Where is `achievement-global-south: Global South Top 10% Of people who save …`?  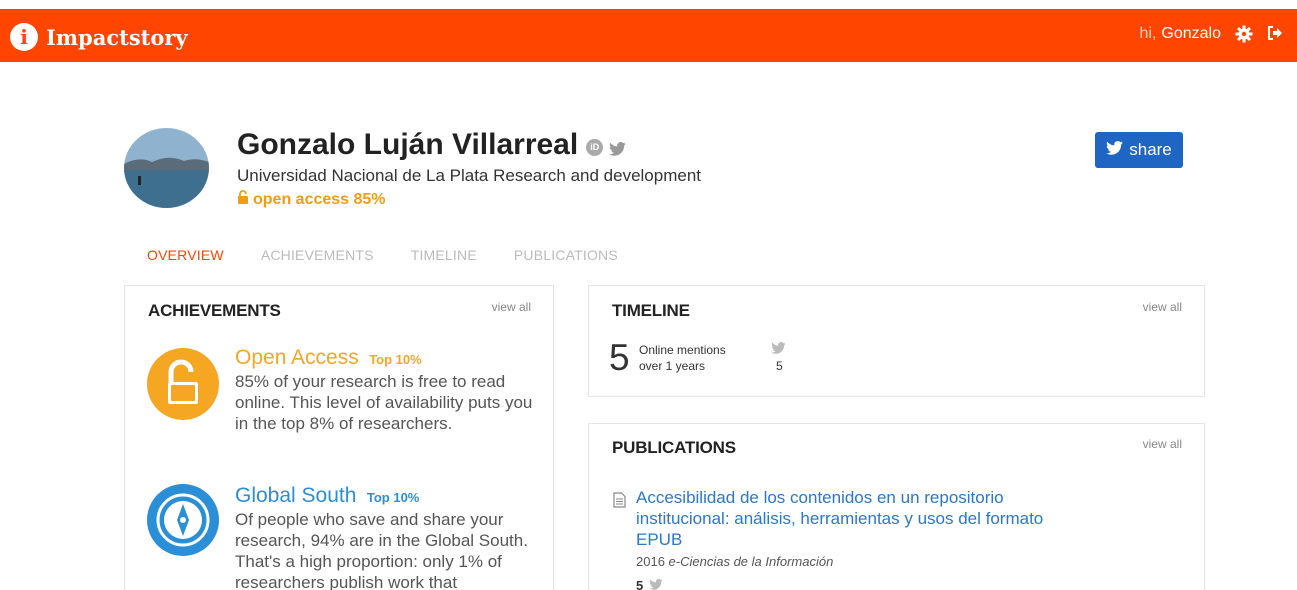
achievement-global-south: Global South Top 10% Of people who save … is located at coordinates (347, 537).